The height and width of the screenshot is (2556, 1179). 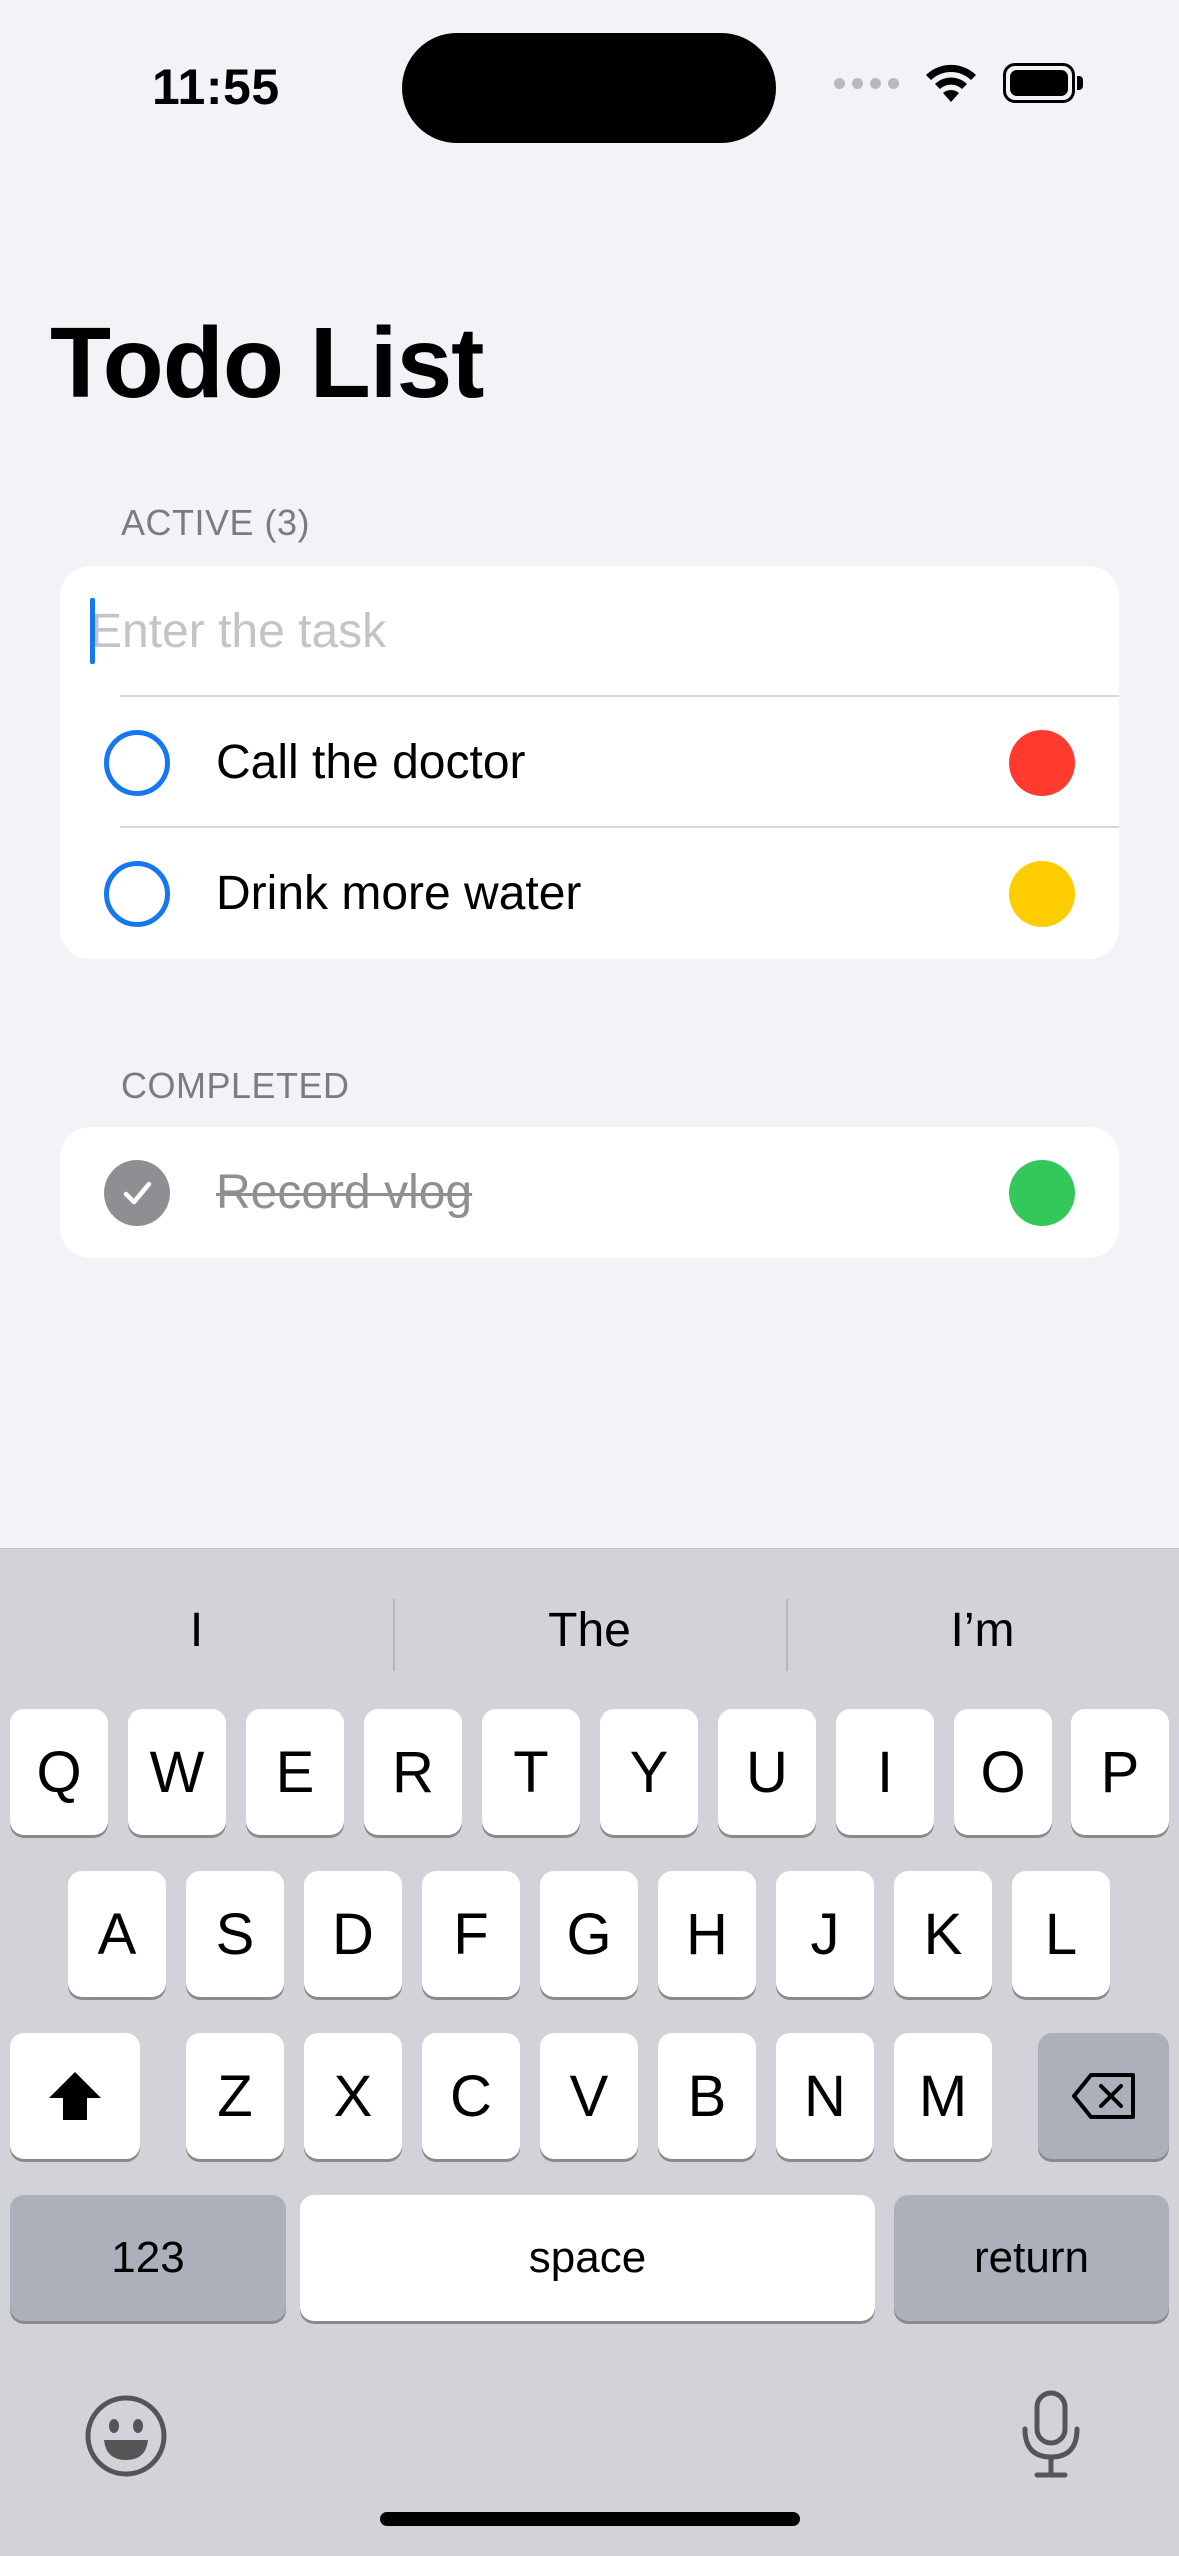 I want to click on numbers-key: 123, so click(x=148, y=2258).